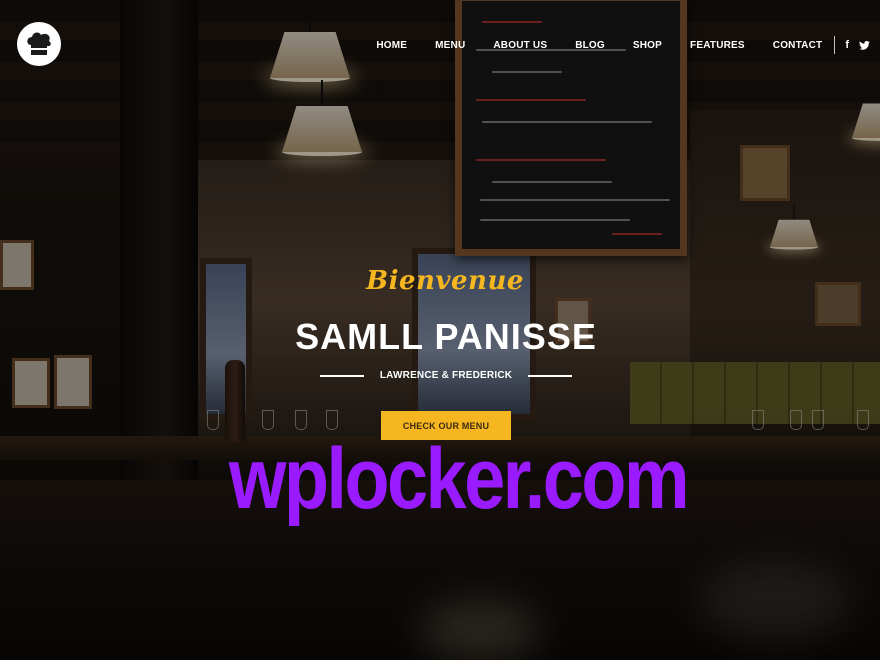  What do you see at coordinates (391, 45) in the screenshot?
I see `nav-home: HOME` at bounding box center [391, 45].